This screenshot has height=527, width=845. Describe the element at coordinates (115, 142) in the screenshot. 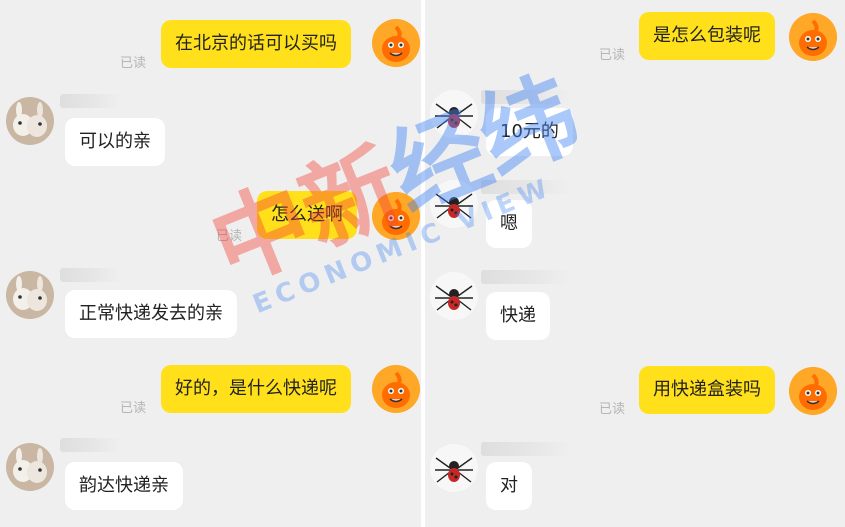

I see `message-bubble-incoming: 可以的亲` at that location.